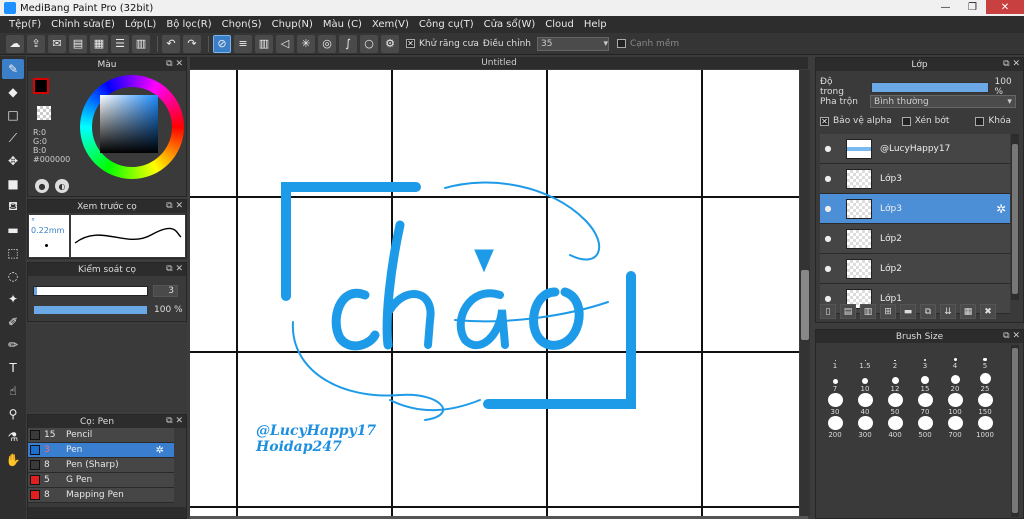 This screenshot has width=1024, height=519. I want to click on canvas-vertical-scrollbar, so click(805, 293).